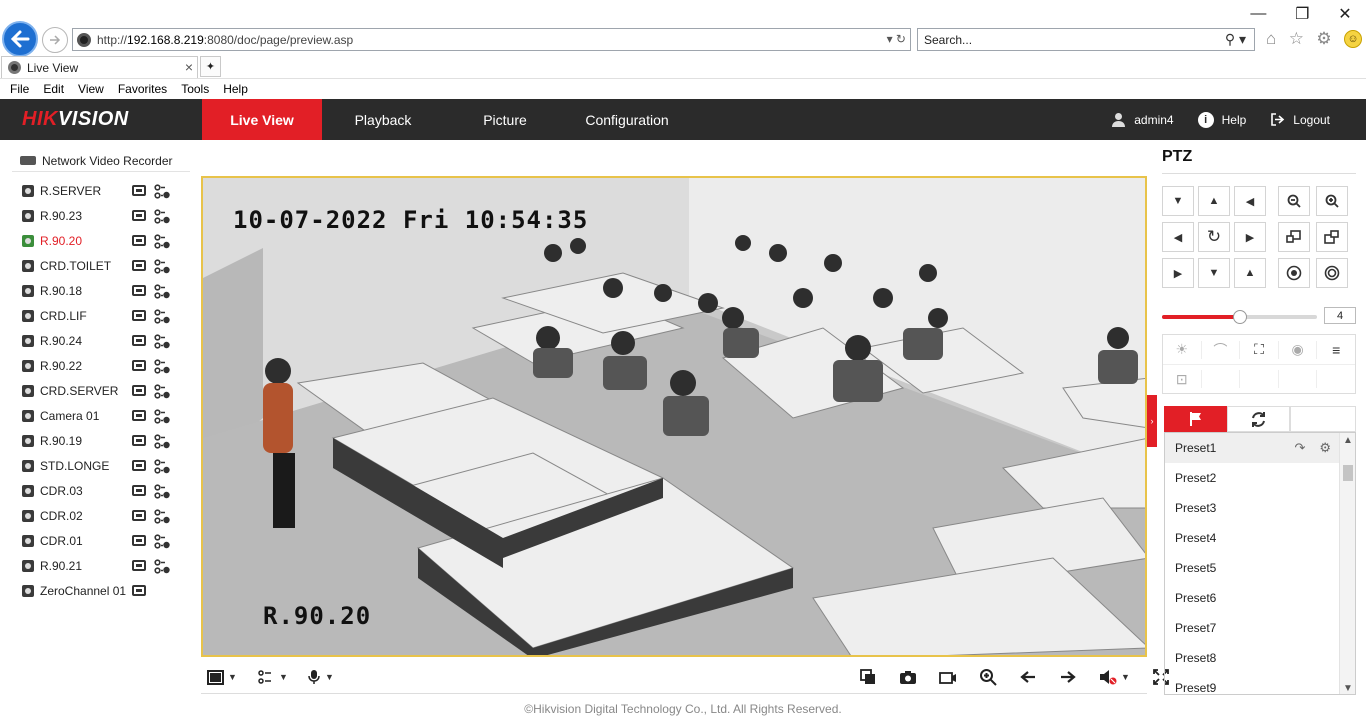 The width and height of the screenshot is (1366, 728). I want to click on logout-link: Logout, so click(1300, 119).